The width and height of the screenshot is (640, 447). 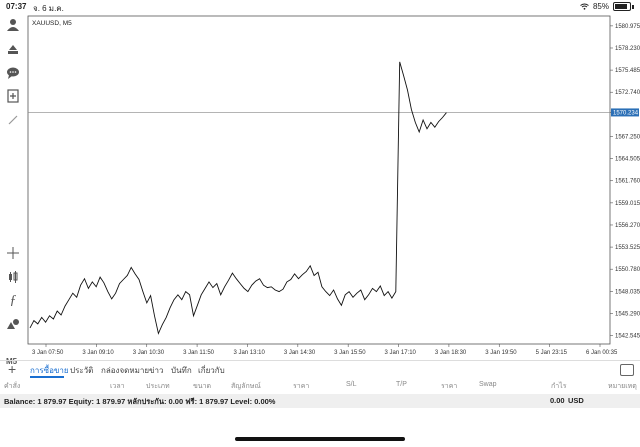 I want to click on x-tick-label: 3 Jan 19:50, so click(x=501, y=353).